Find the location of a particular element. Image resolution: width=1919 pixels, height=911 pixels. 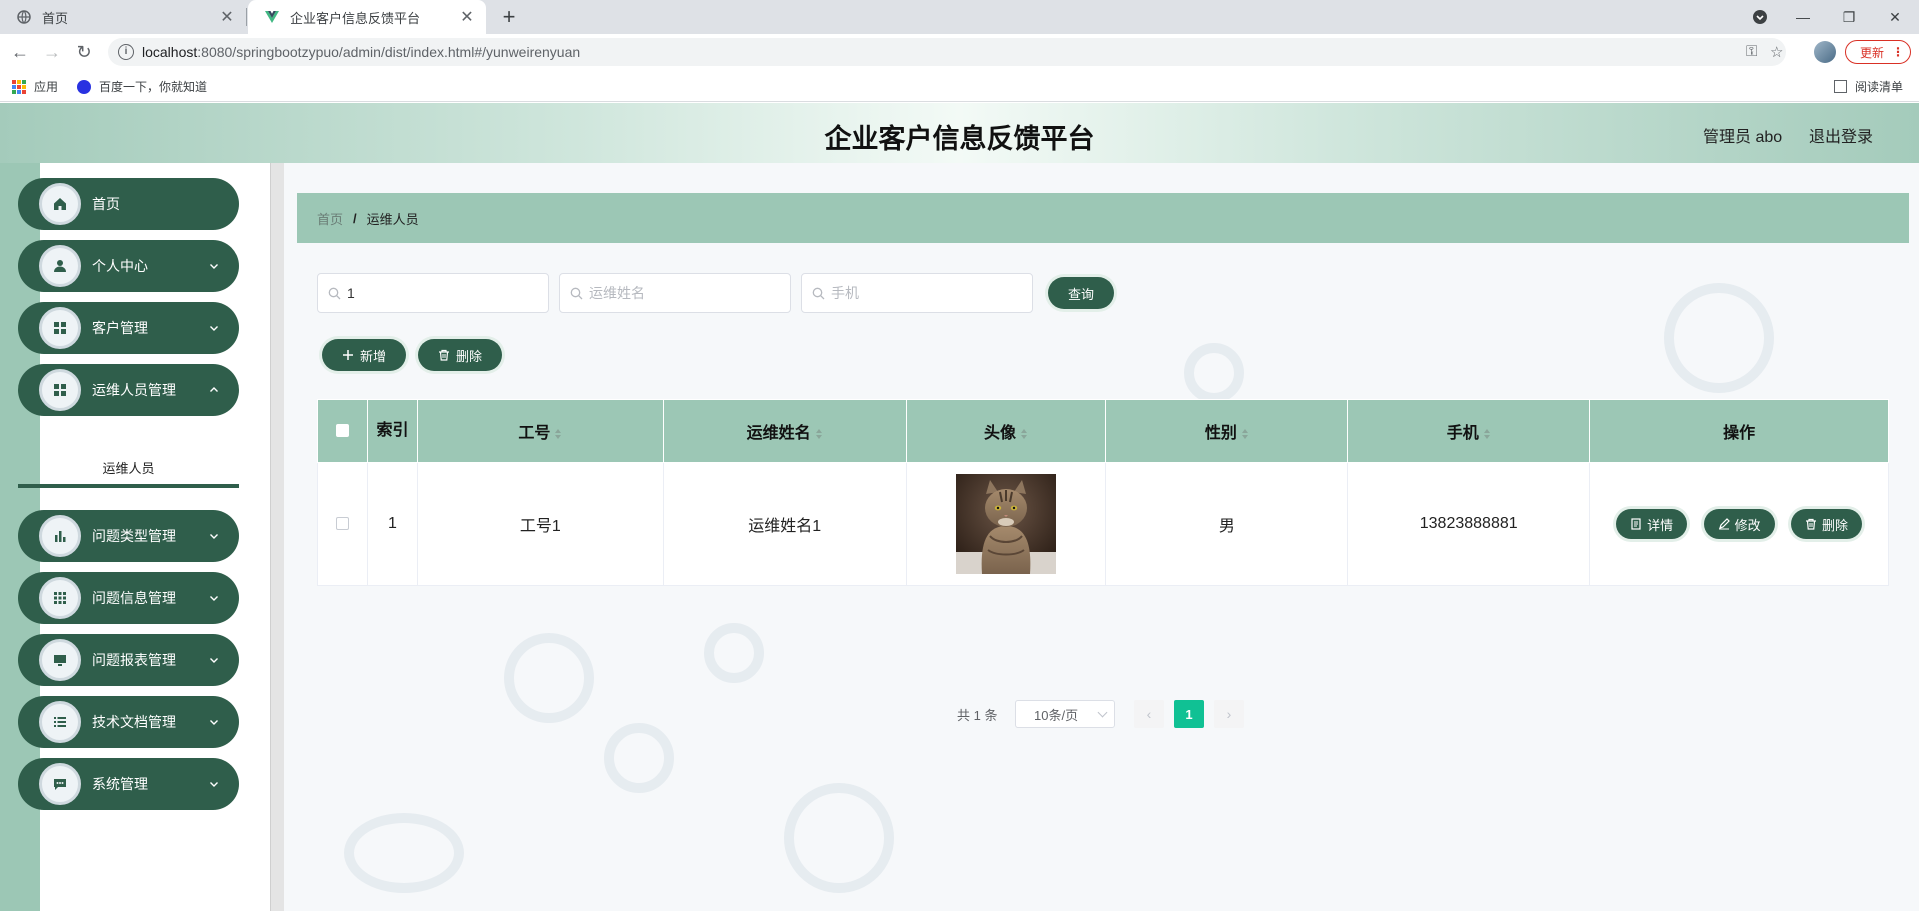

bookmark-label: 应用 is located at coordinates (46, 87).